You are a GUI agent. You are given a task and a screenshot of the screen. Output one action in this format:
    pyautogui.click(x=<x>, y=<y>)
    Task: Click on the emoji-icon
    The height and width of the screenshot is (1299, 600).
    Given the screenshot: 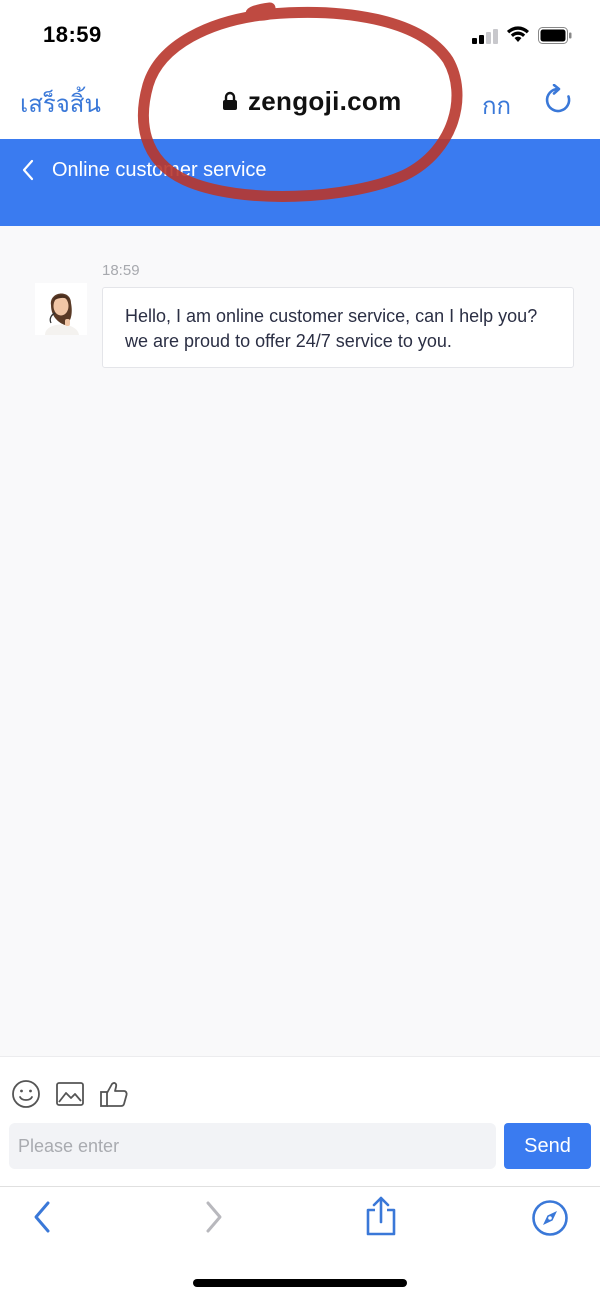 What is the action you would take?
    pyautogui.click(x=26, y=1094)
    